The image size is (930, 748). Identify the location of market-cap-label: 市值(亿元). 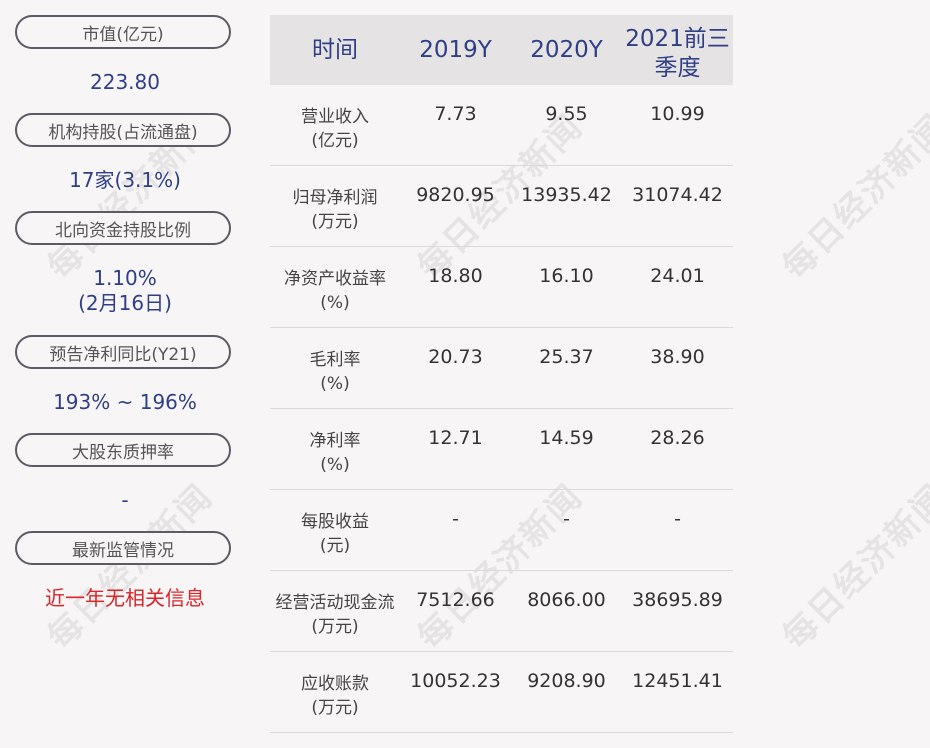
(123, 32).